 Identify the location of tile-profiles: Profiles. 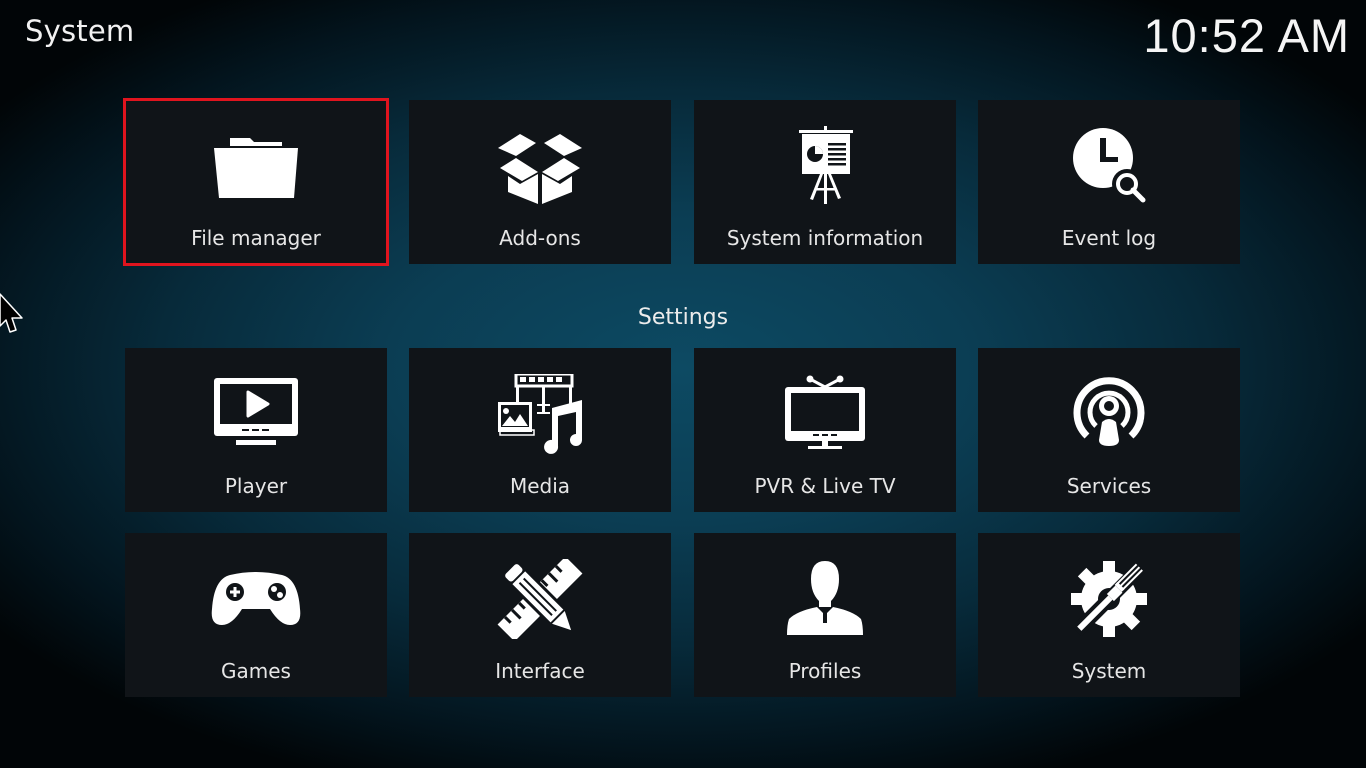
(825, 615).